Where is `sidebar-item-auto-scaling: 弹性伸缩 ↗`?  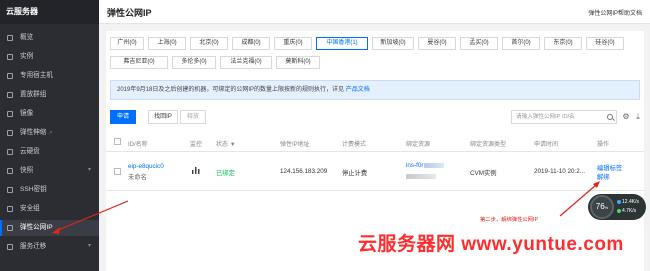
sidebar-item-auto-scaling: 弹性伸缩 ↗ is located at coordinates (49, 133).